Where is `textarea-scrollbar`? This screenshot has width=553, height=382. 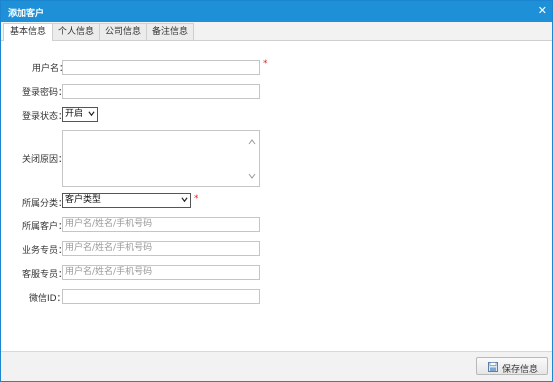
textarea-scrollbar is located at coordinates (252, 159).